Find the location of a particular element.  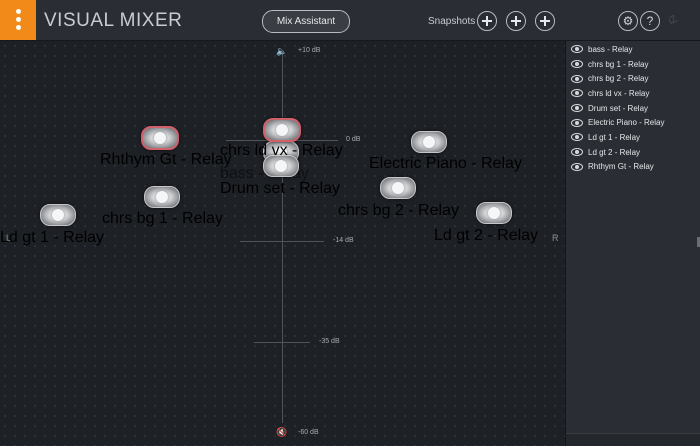

list-item-label: Rhthym Gt - Relay is located at coordinates (621, 167).